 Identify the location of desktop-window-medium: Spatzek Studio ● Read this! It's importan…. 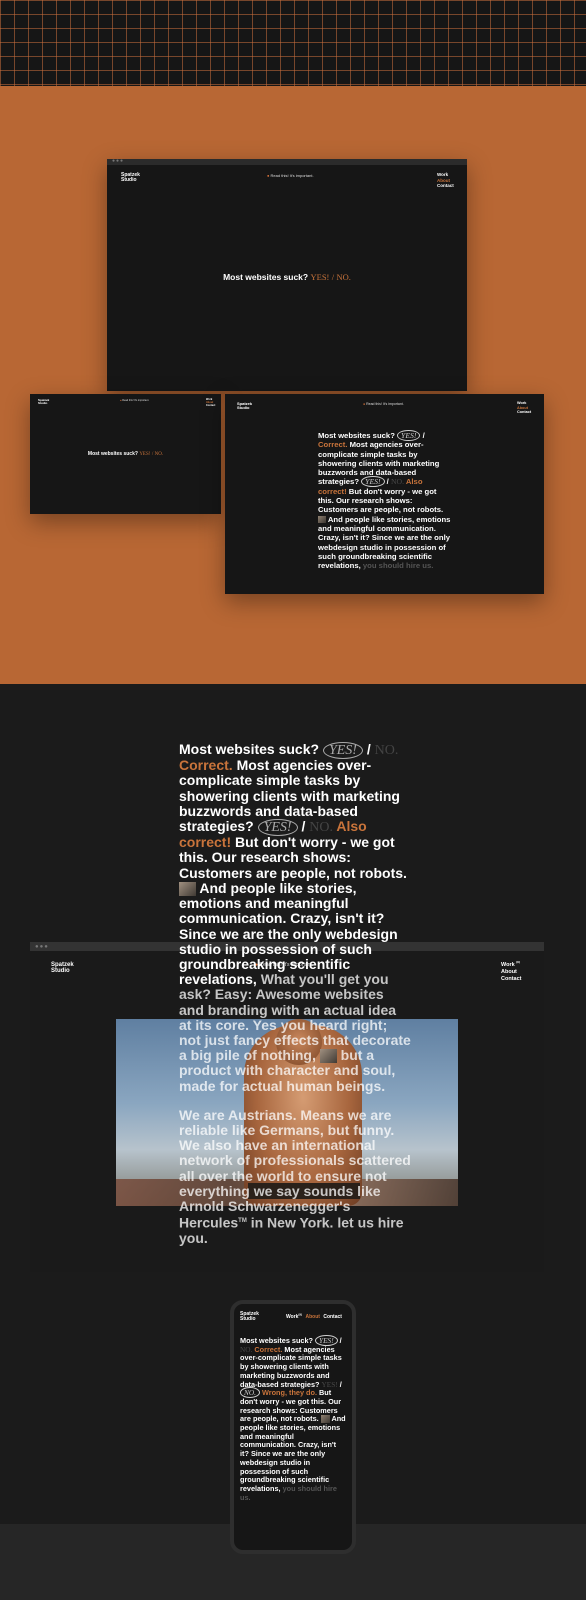
(384, 494).